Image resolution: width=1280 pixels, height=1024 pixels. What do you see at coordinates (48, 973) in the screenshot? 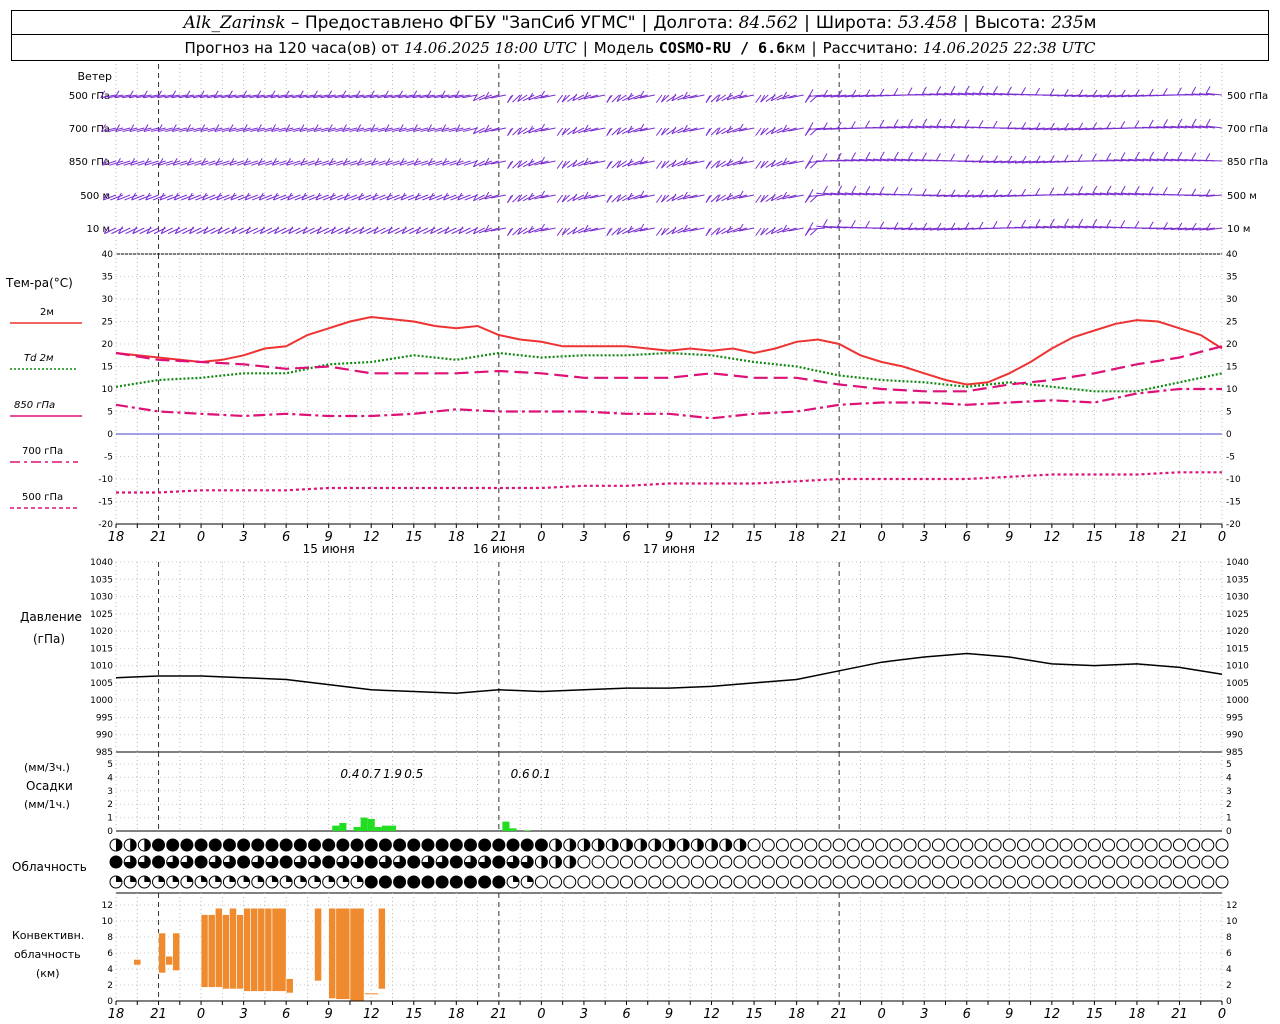
I see `convective-title-3: (км)` at bounding box center [48, 973].